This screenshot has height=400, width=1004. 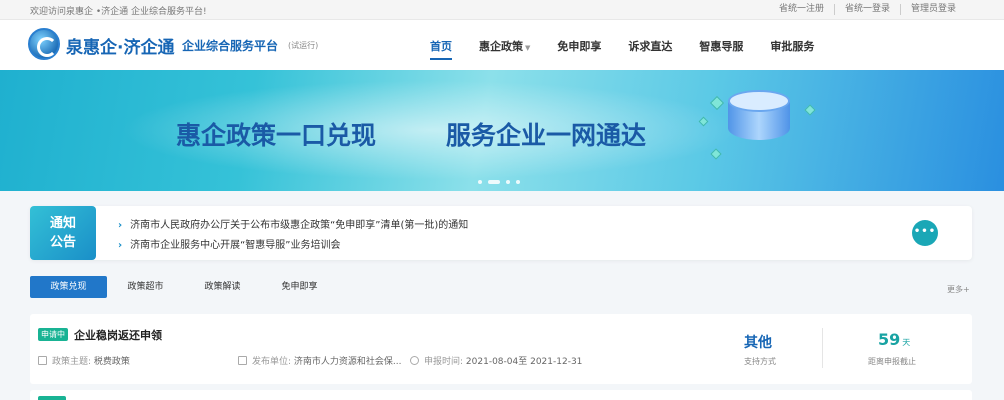 I want to click on policy-topic: 政策主题: 税费政策, so click(x=84, y=360).